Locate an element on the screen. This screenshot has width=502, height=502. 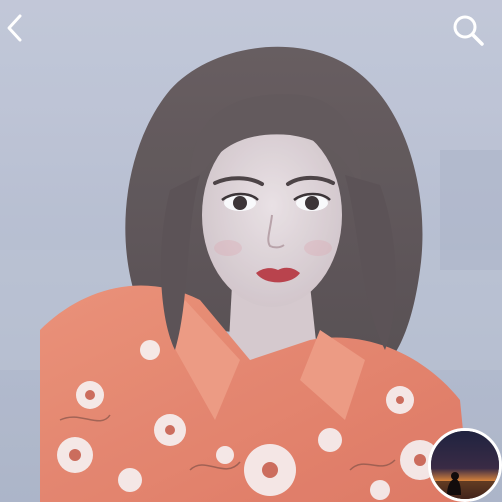
search-button is located at coordinates (468, 30).